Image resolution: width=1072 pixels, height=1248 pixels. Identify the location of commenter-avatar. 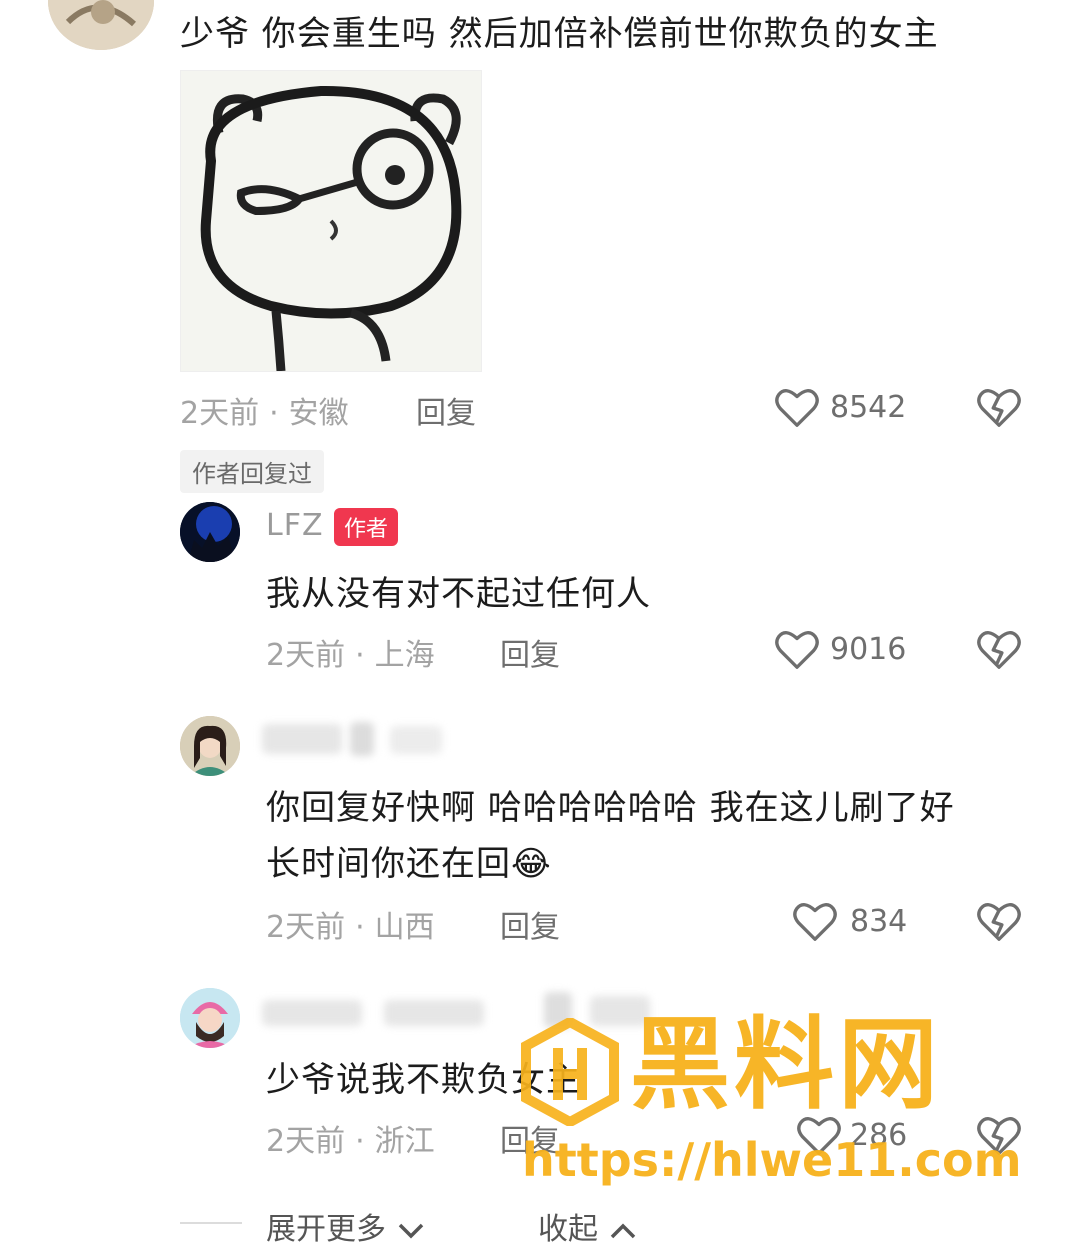
(101, 25).